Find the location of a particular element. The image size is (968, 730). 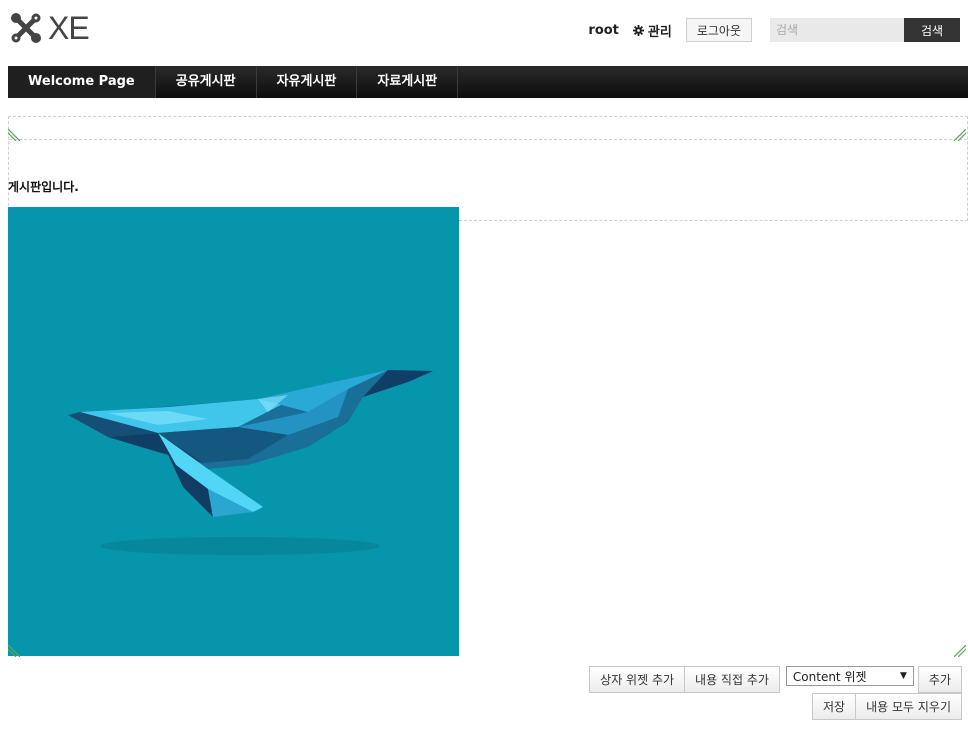

add-direct-content-button: 내용 직접 추가 is located at coordinates (732, 679).